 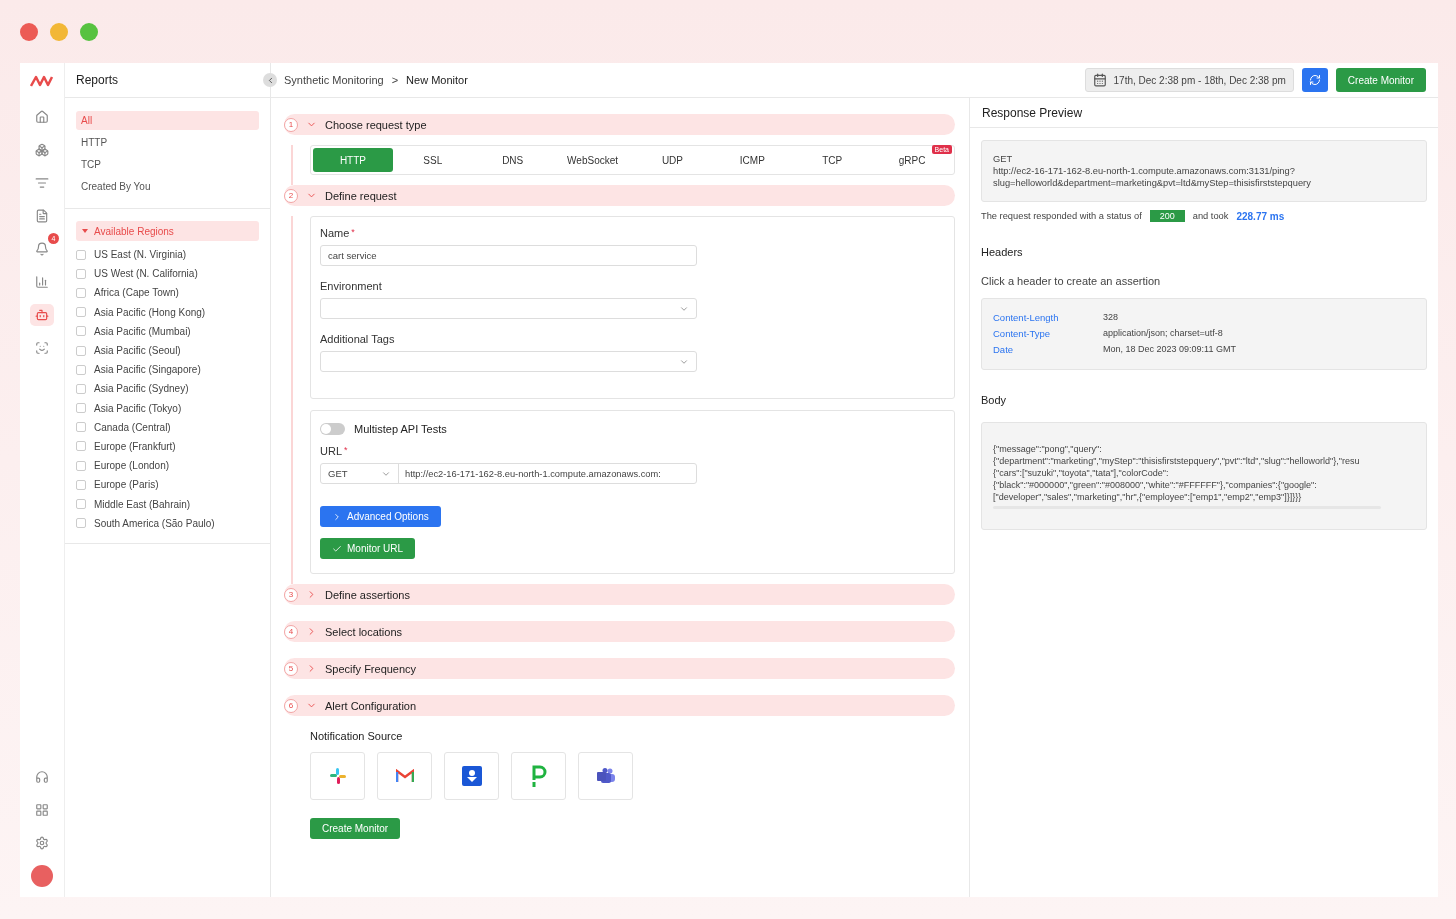 What do you see at coordinates (672, 160) in the screenshot?
I see `request-type-tab: UDP` at bounding box center [672, 160].